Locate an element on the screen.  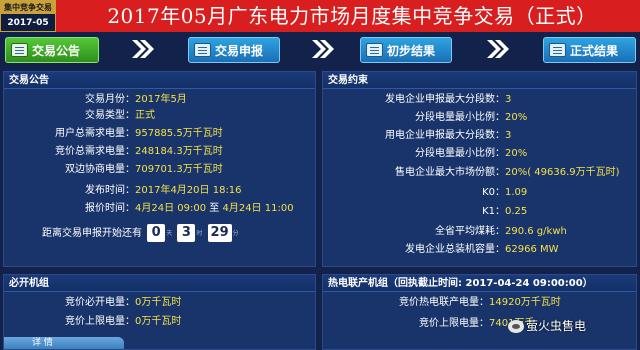
quote-end: 4月24日 11:00 is located at coordinates (258, 208).